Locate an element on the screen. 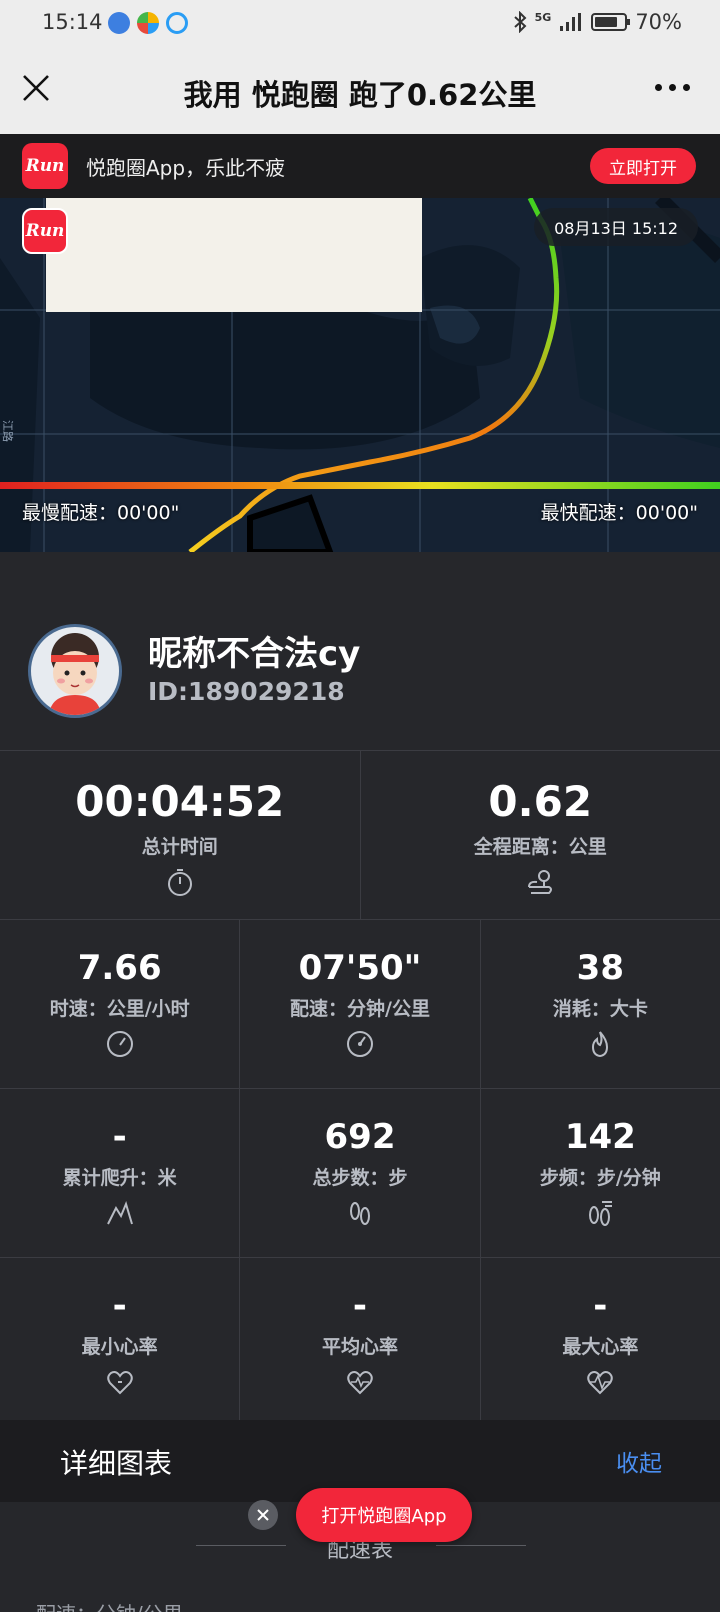 This screenshot has width=720, height=1612. close-floating-banner-button is located at coordinates (263, 1515).